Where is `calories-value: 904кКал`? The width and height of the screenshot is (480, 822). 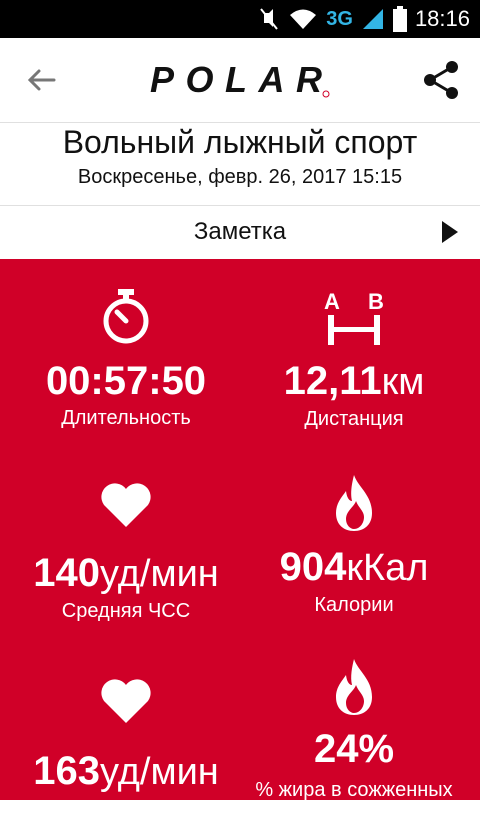
calories-value: 904кКал is located at coordinates (354, 567).